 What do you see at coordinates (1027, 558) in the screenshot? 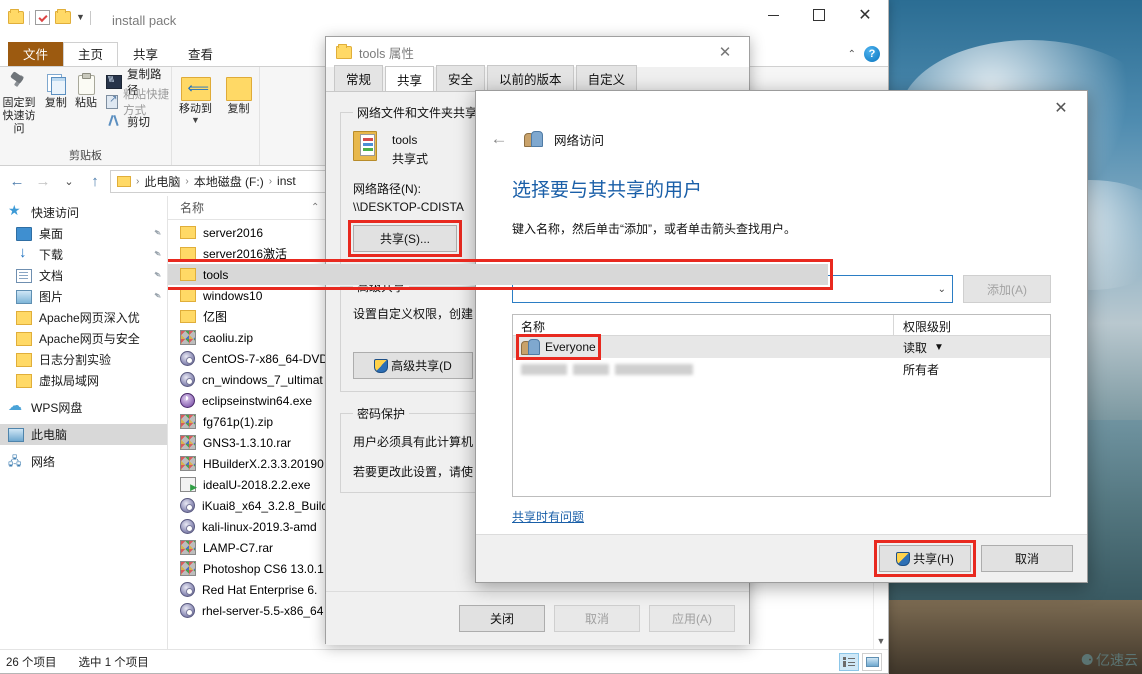
I see `network-cancel-button: 取消` at bounding box center [1027, 558].